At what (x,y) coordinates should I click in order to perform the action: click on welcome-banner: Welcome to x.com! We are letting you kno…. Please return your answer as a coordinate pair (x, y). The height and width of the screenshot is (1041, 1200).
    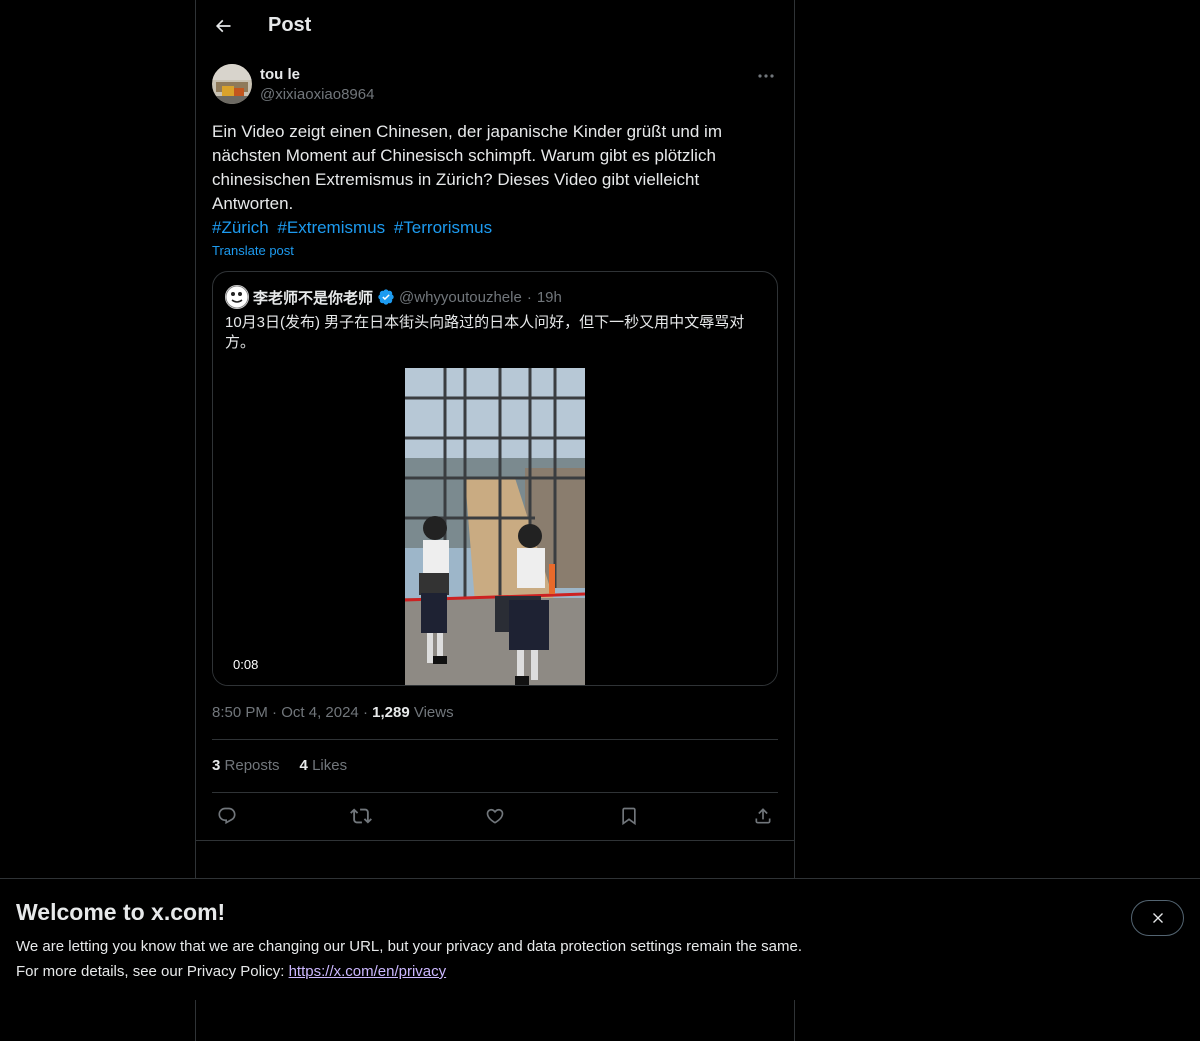
    Looking at the image, I should click on (600, 939).